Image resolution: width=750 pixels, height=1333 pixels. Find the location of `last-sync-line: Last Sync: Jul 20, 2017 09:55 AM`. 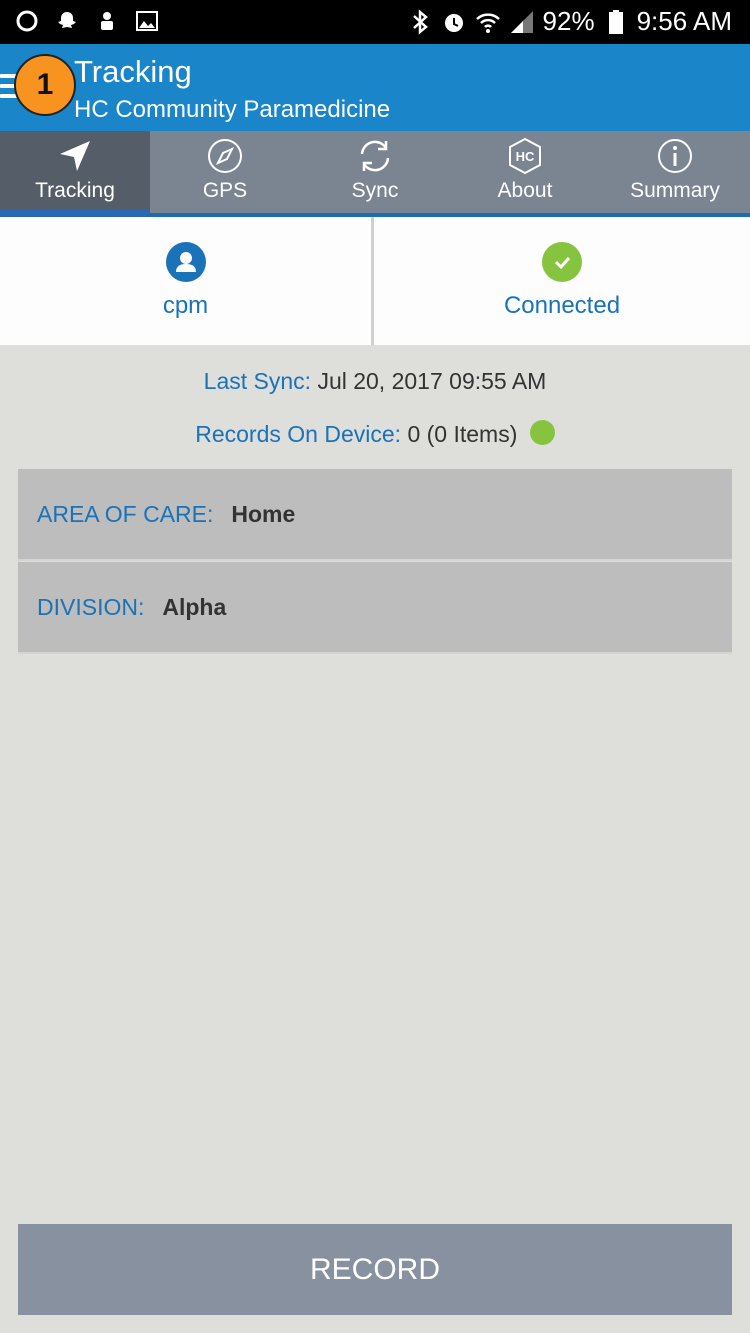

last-sync-line: Last Sync: Jul 20, 2017 09:55 AM is located at coordinates (375, 381).